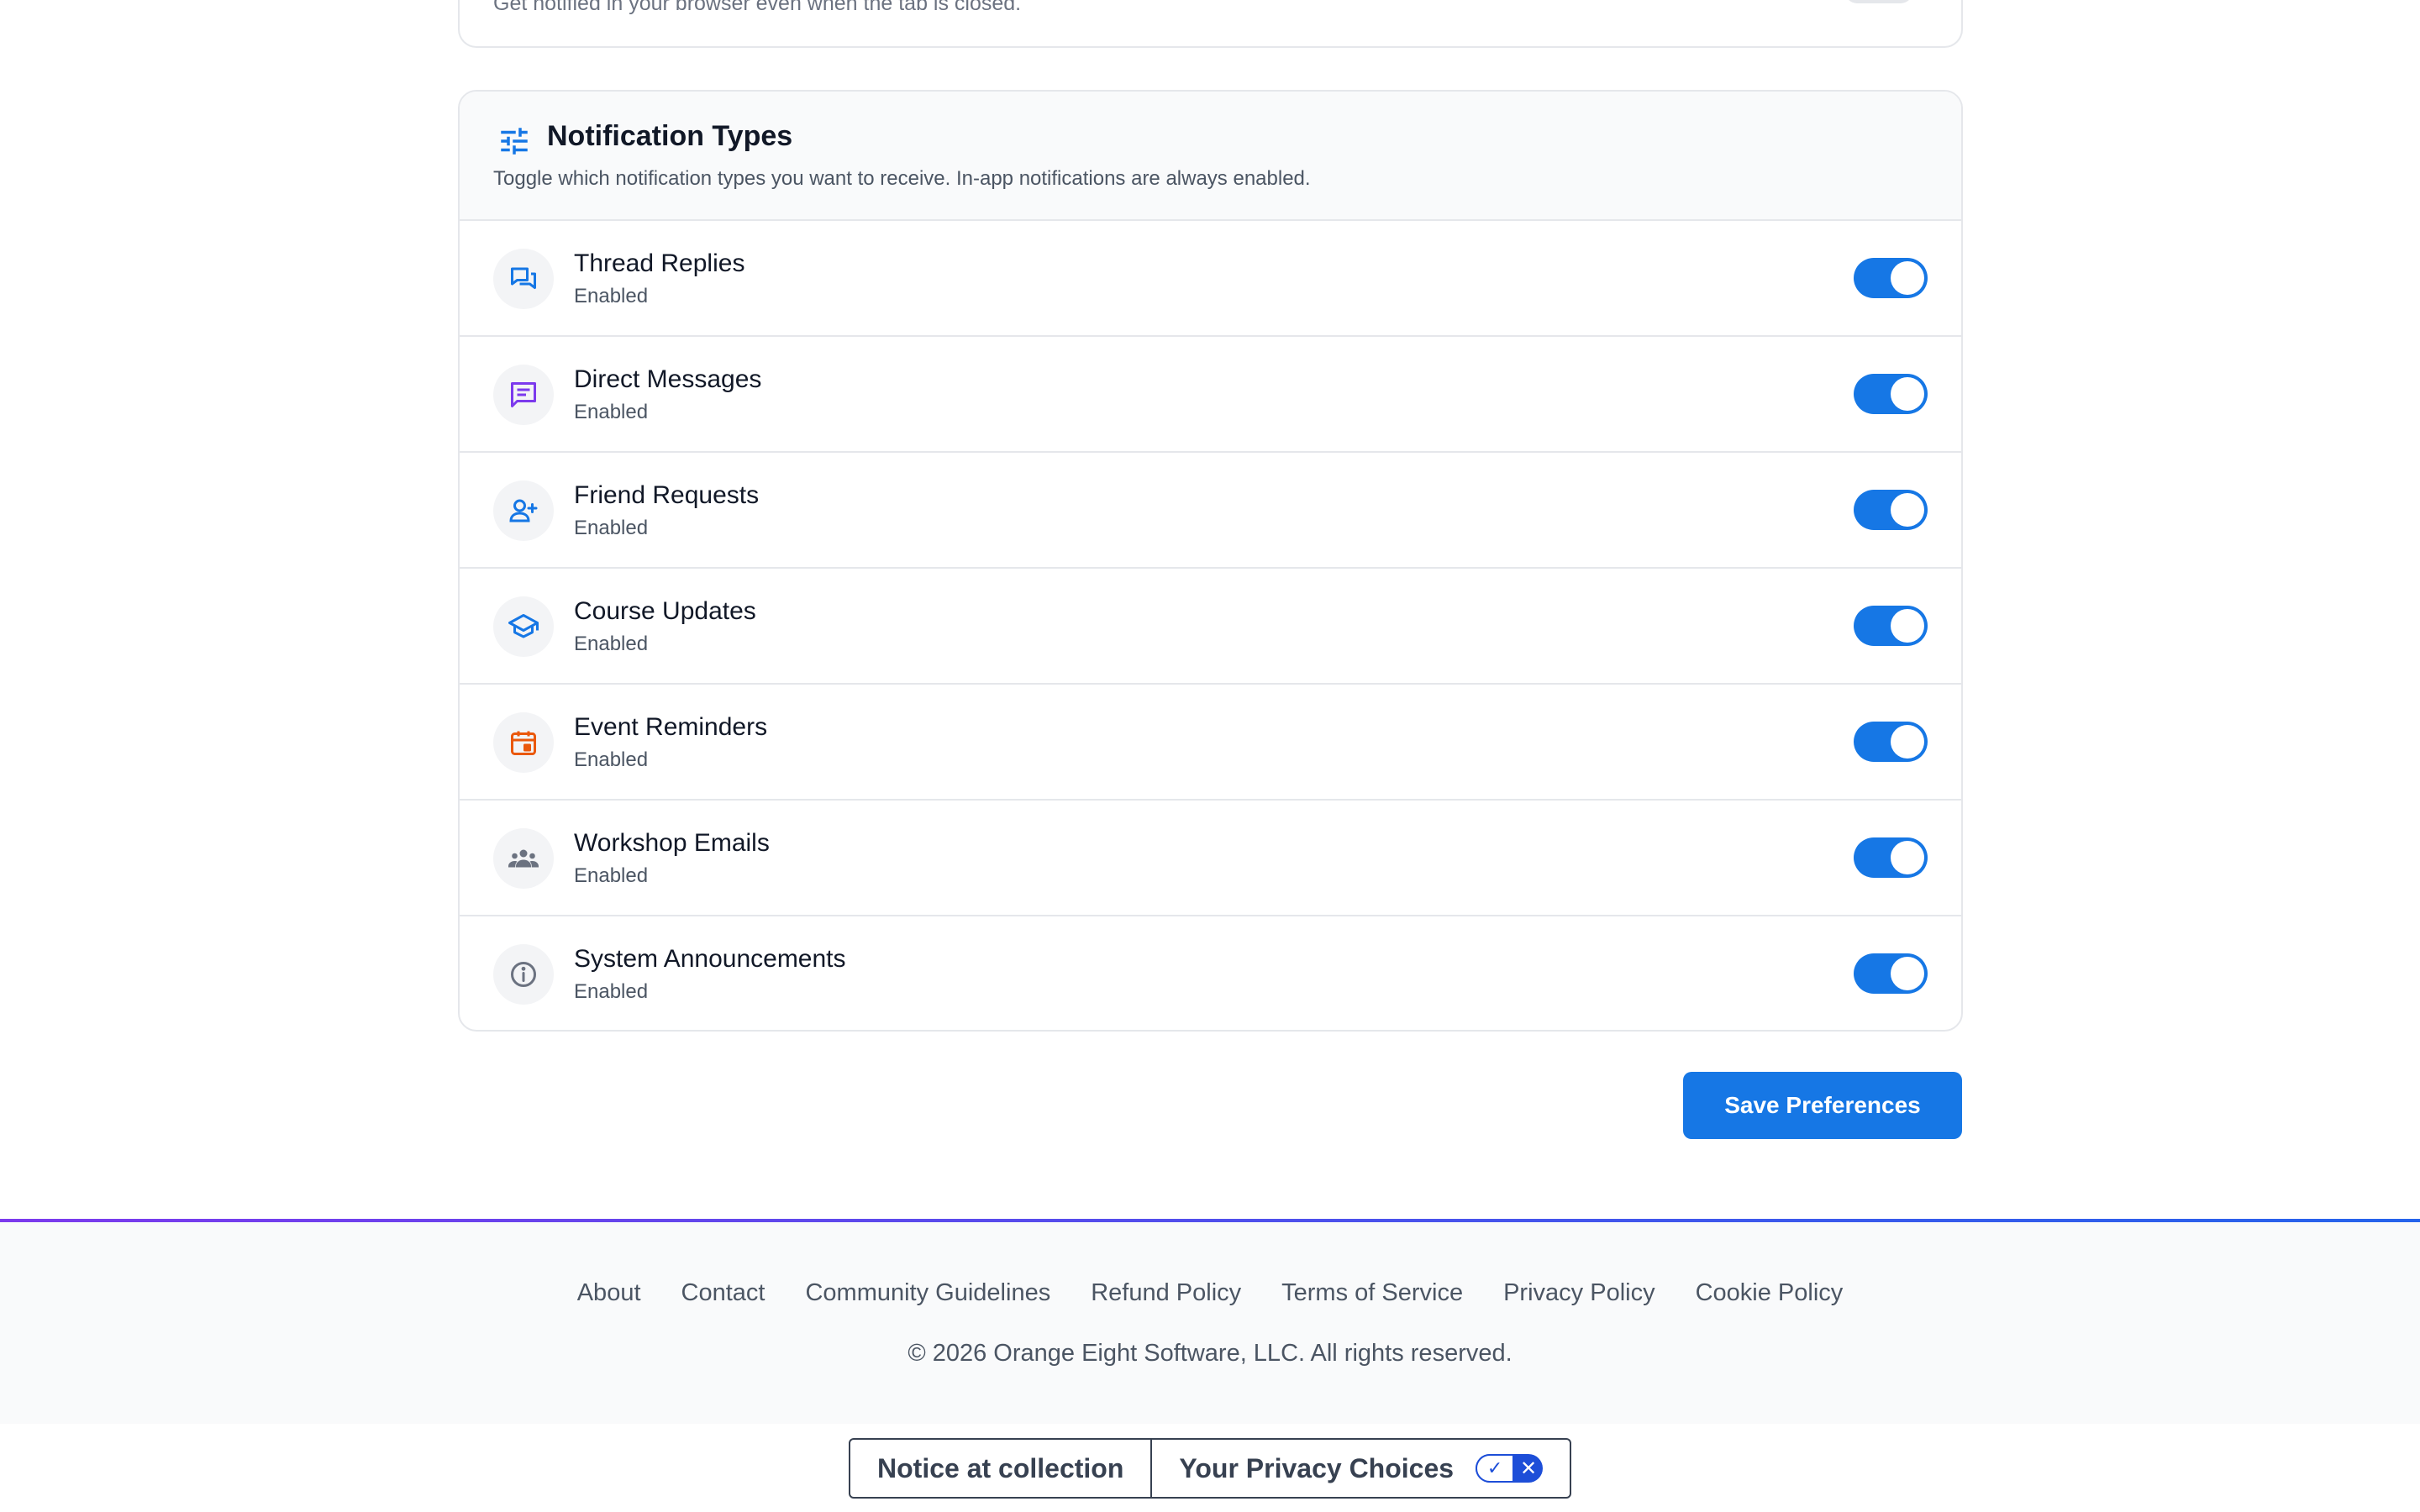 This screenshot has height=1512, width=2420. What do you see at coordinates (672, 843) in the screenshot?
I see `notification-label: Workshop Emails` at bounding box center [672, 843].